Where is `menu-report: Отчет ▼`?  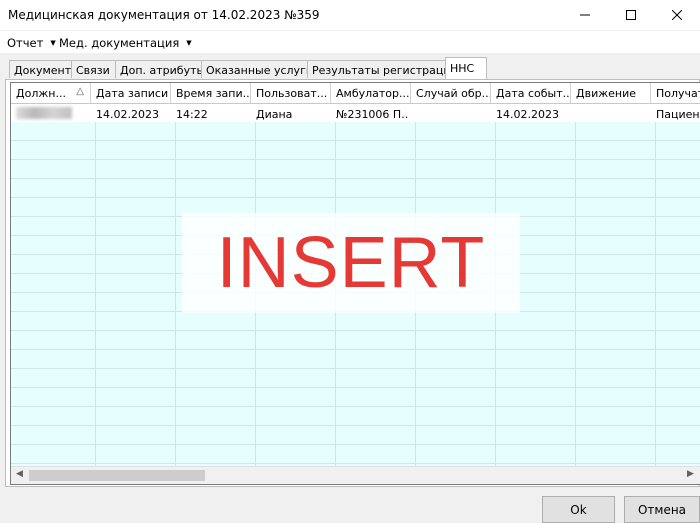
menu-report: Отчет ▼ is located at coordinates (31, 43).